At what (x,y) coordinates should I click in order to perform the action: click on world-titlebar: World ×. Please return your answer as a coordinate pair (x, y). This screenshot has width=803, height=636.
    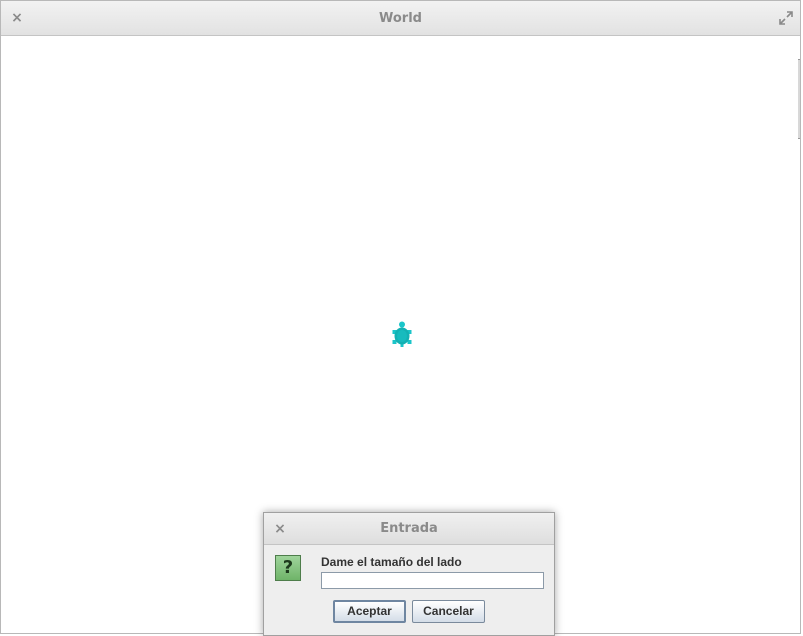
    Looking at the image, I should click on (400, 18).